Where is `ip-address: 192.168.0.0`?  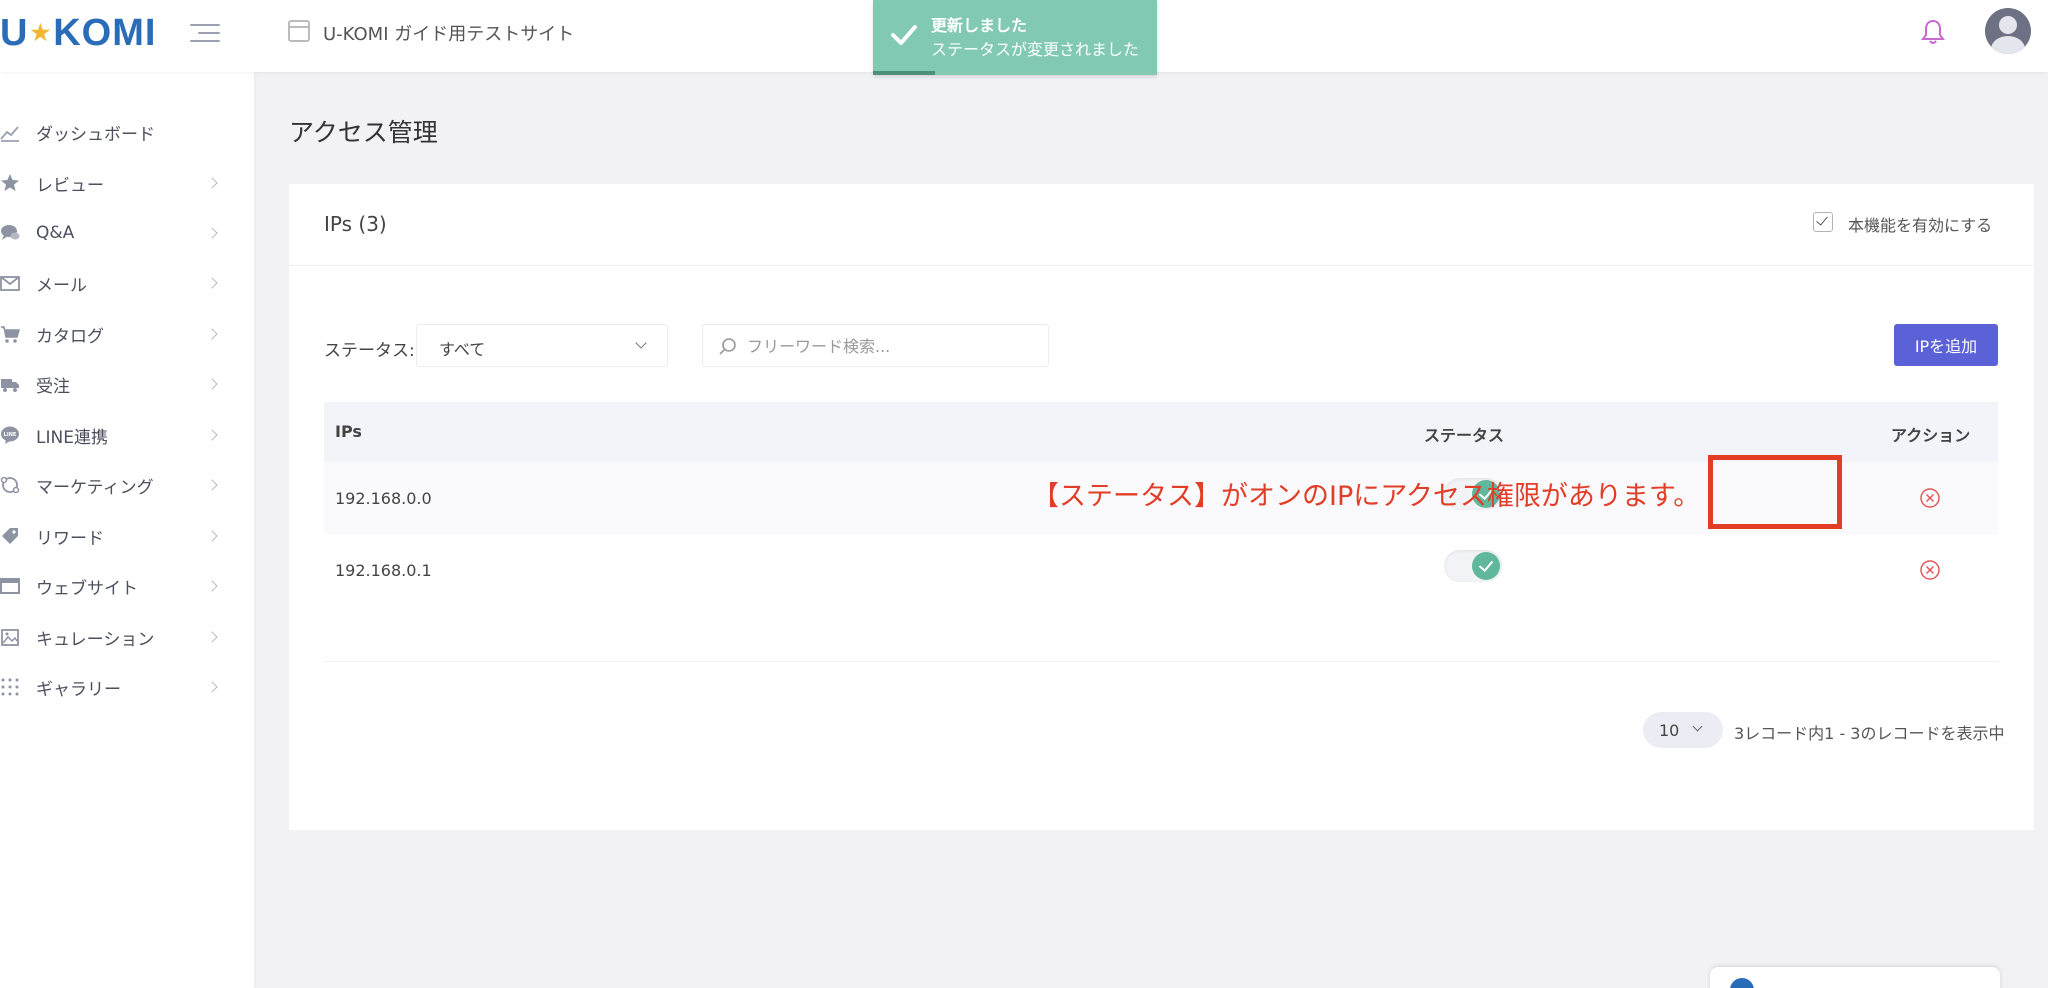
ip-address: 192.168.0.0 is located at coordinates (383, 498).